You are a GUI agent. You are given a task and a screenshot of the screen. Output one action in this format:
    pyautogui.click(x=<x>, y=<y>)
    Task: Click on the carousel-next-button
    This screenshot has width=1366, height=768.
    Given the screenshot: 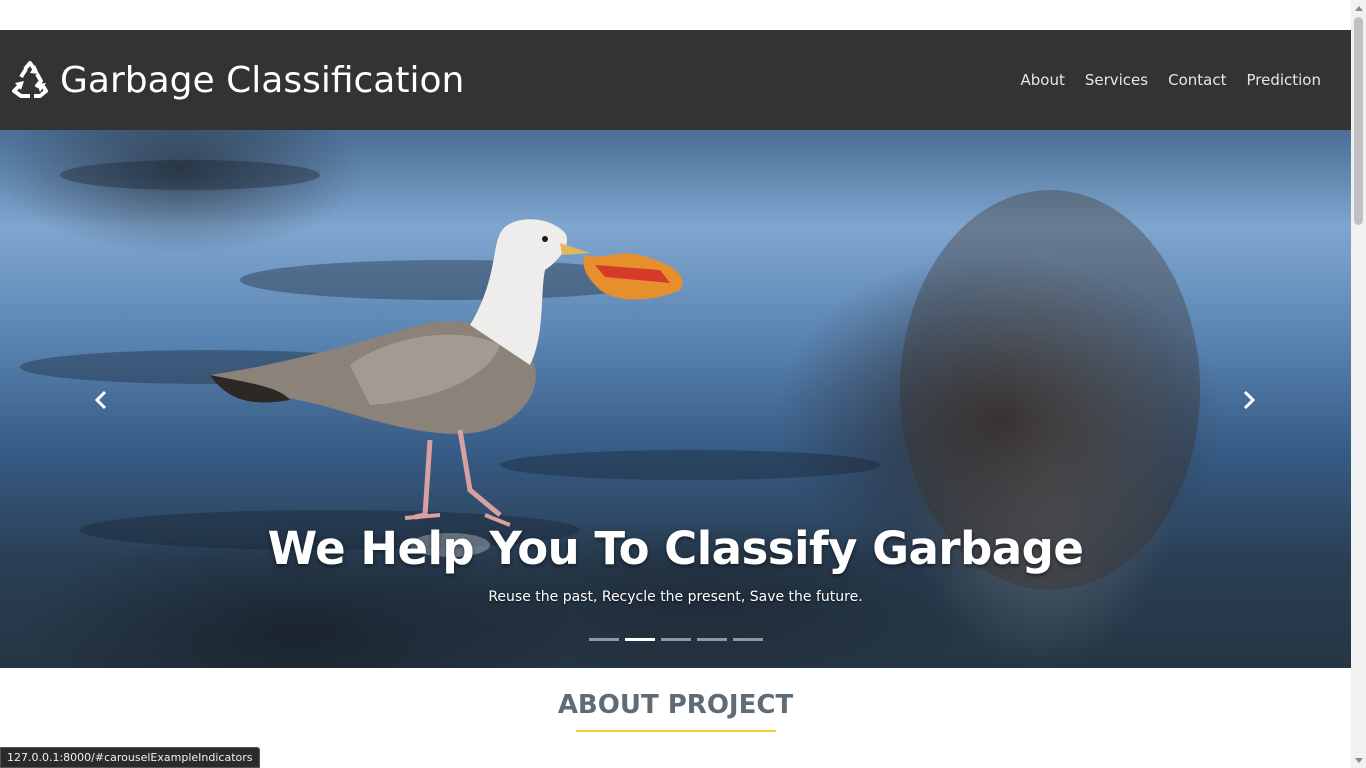 What is the action you would take?
    pyautogui.click(x=1249, y=400)
    